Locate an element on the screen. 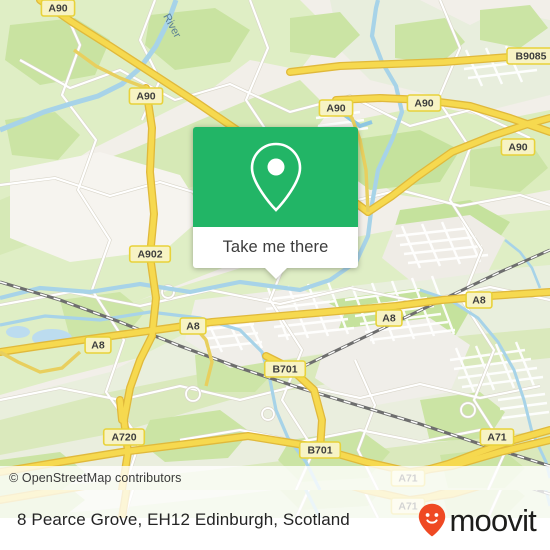 The height and width of the screenshot is (550, 550). road-shield-label: A720 is located at coordinates (123, 438).